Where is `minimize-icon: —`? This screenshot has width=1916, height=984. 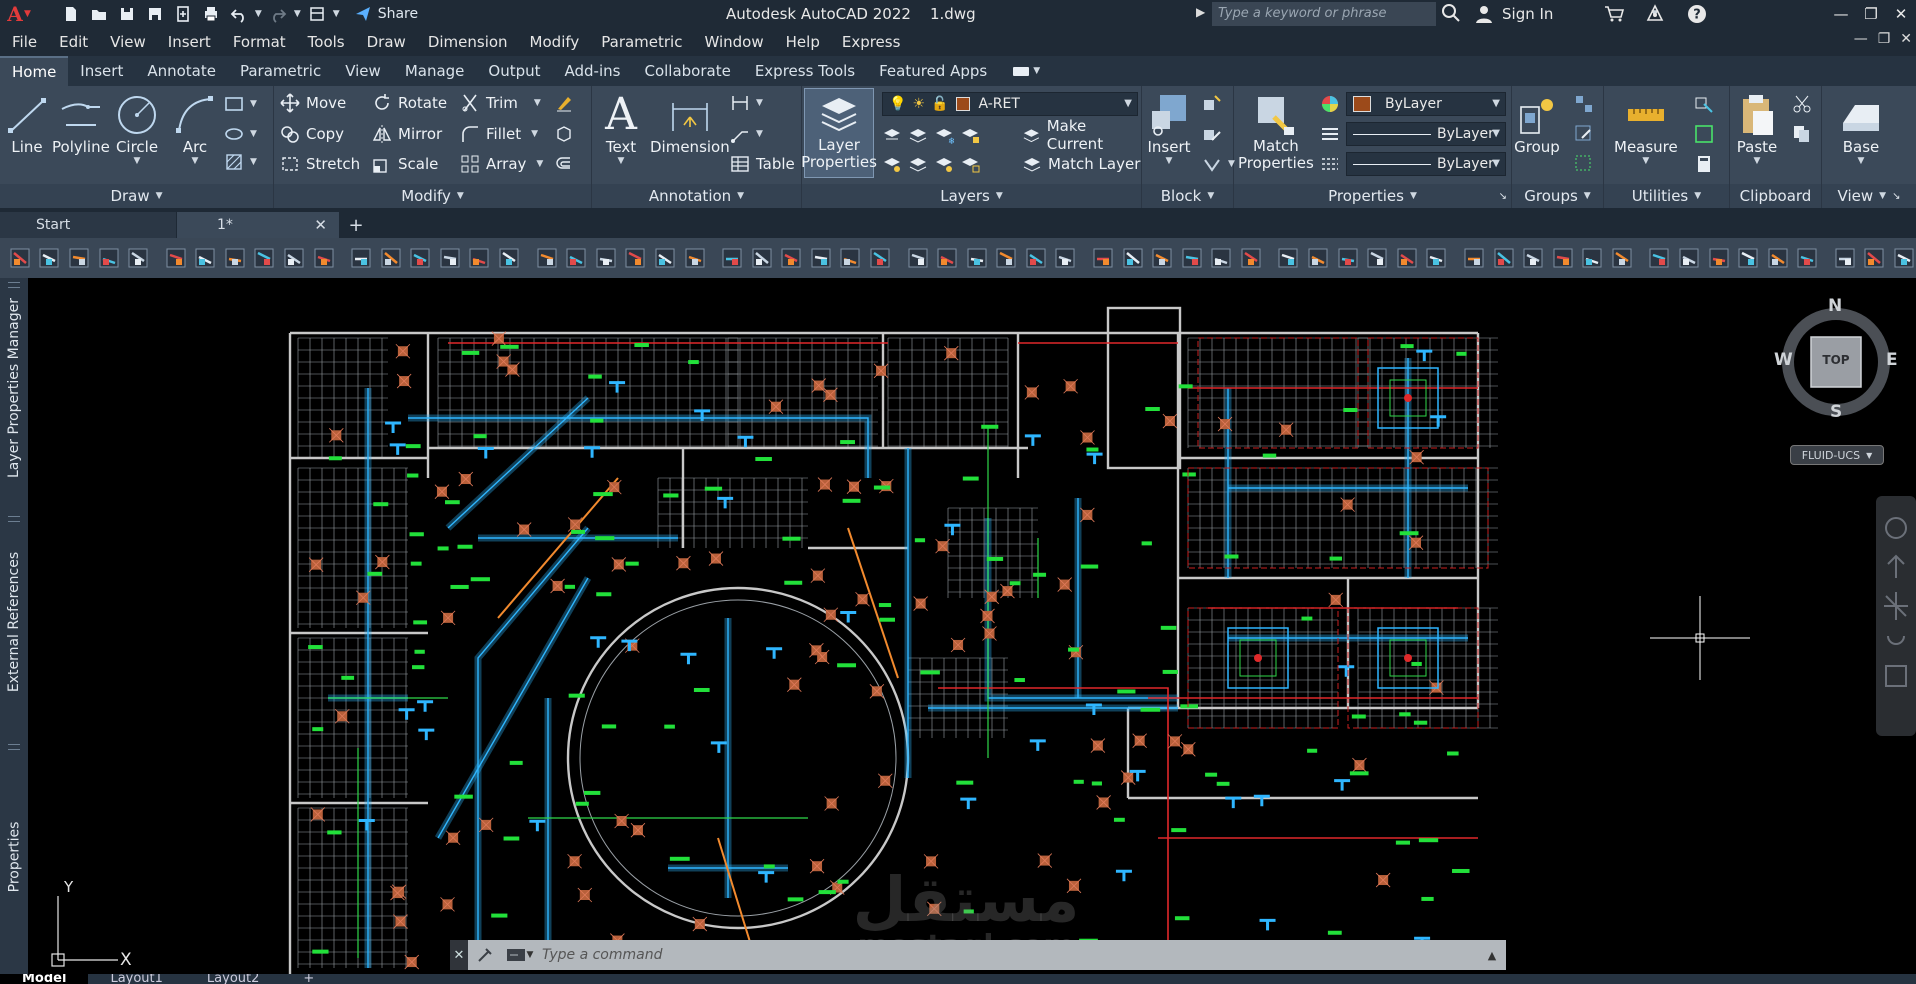
minimize-icon: — is located at coordinates (1841, 14).